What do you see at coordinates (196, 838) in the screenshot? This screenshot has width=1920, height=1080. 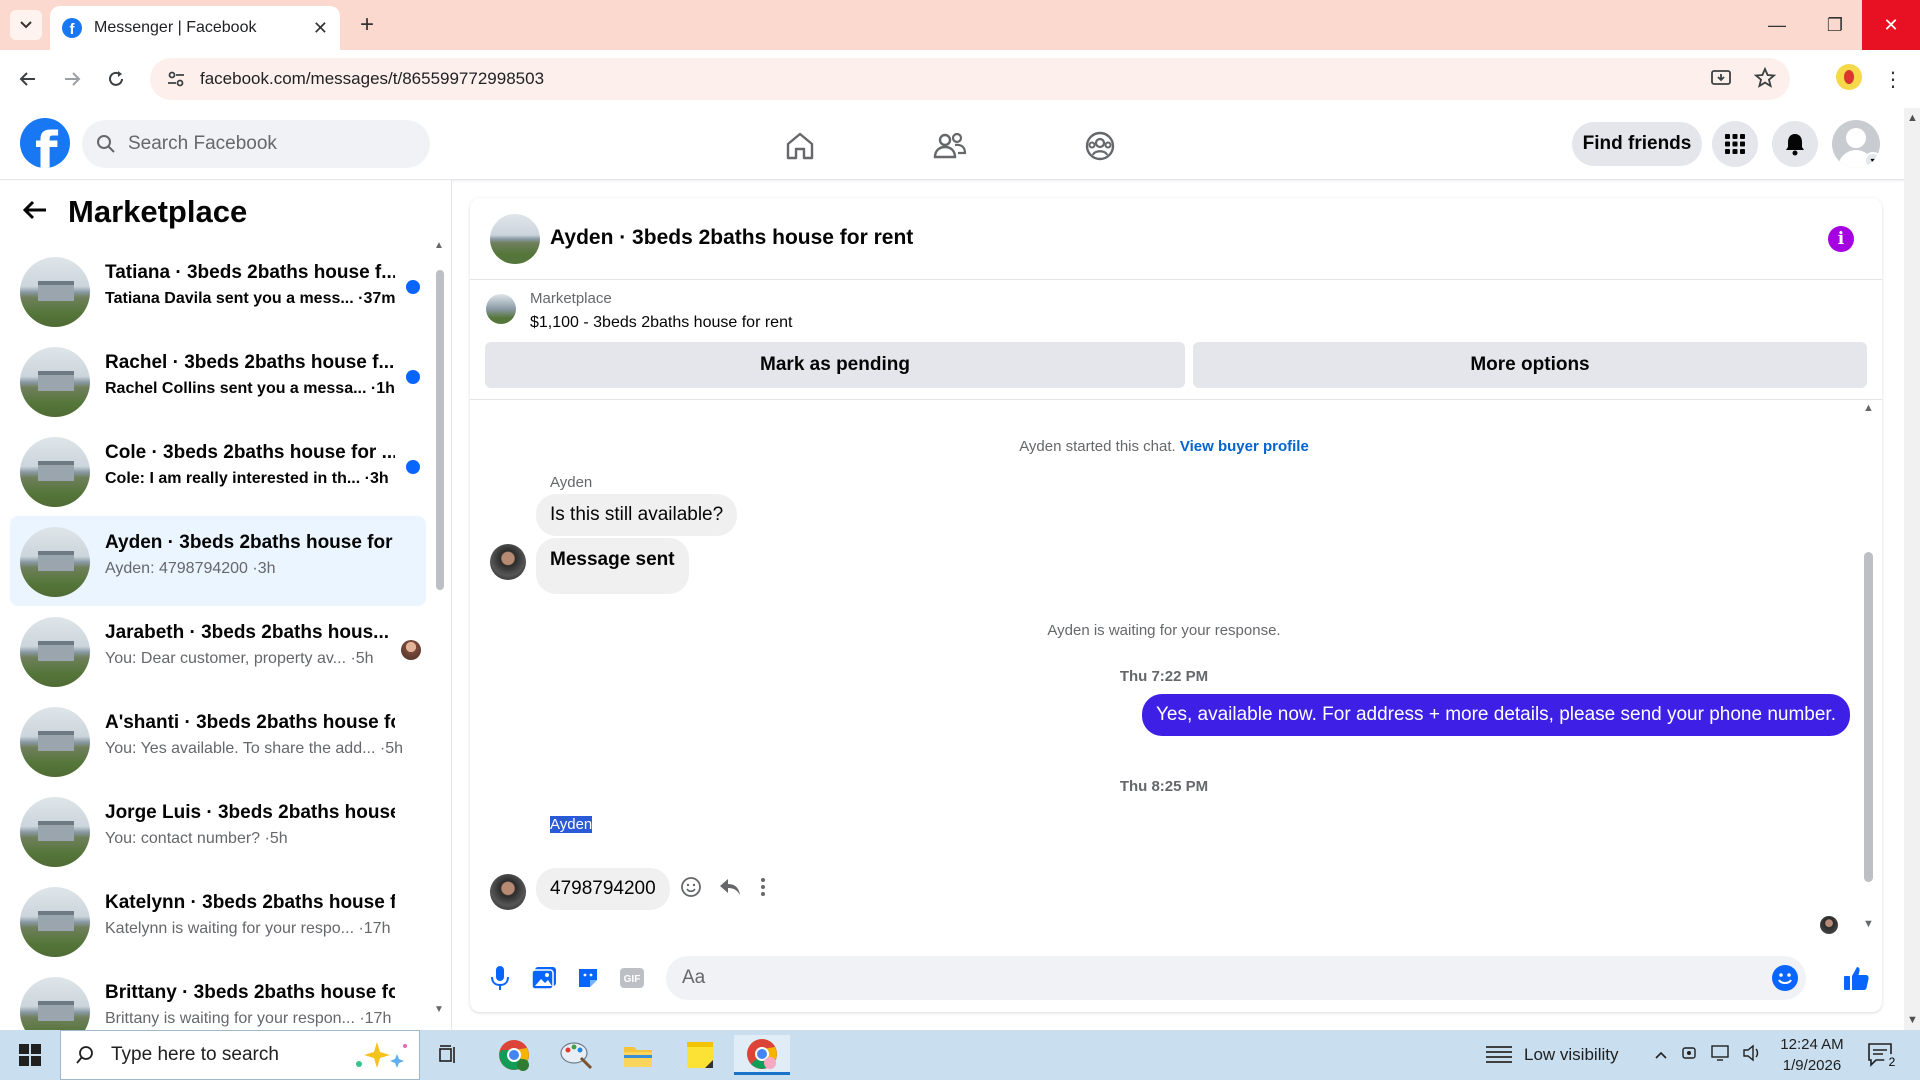 I see `conversation-preview: You: contact number? ·5h` at bounding box center [196, 838].